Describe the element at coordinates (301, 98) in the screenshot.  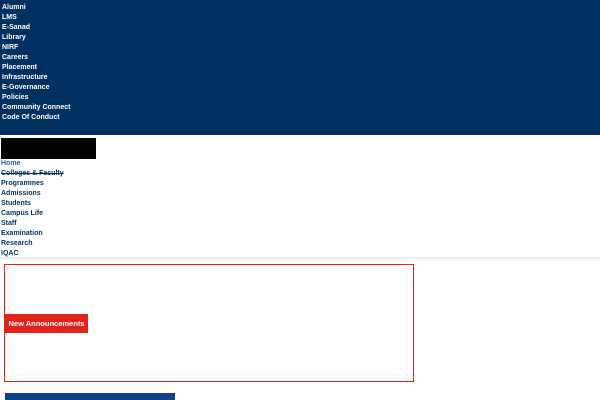
I see `top-link-policies: Policies` at that location.